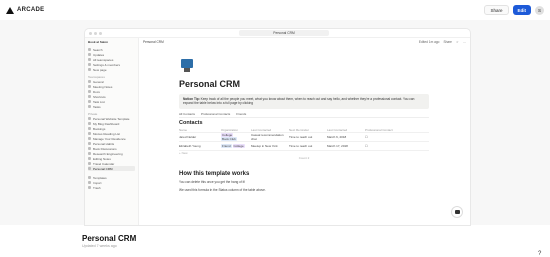 Image resolution: width=550 pixels, height=257 pixels. I want to click on avatar: S, so click(539, 10).